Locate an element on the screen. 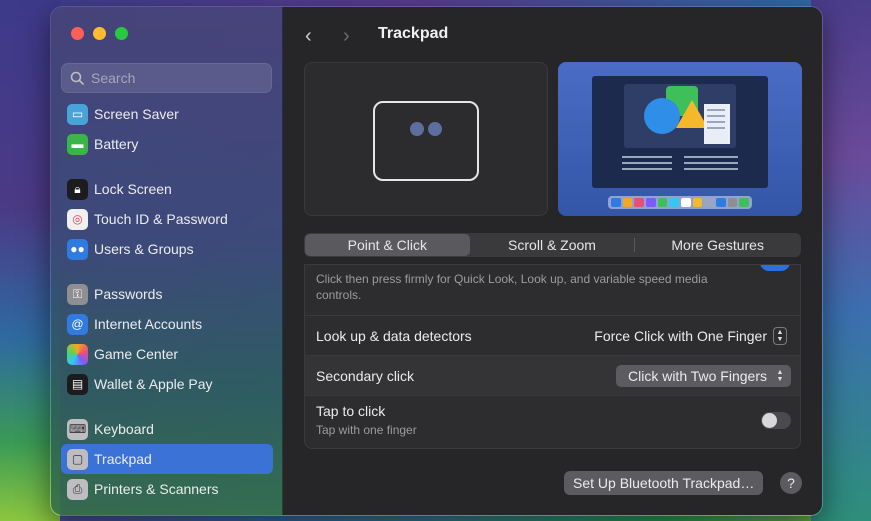  sidebar-item-wallet: ▤ Wallet & Apple Pay is located at coordinates (167, 384).